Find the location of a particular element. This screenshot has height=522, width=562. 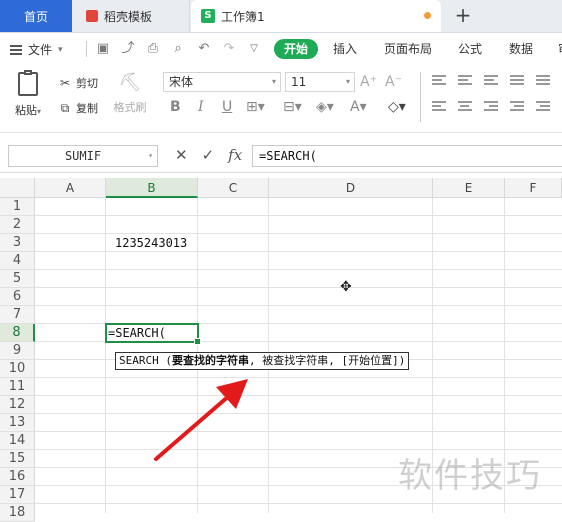

tab-docer-templates: 稻壳模板 is located at coordinates (131, 16).